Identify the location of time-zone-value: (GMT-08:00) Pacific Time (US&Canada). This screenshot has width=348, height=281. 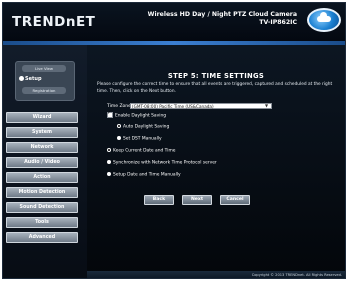
(173, 106).